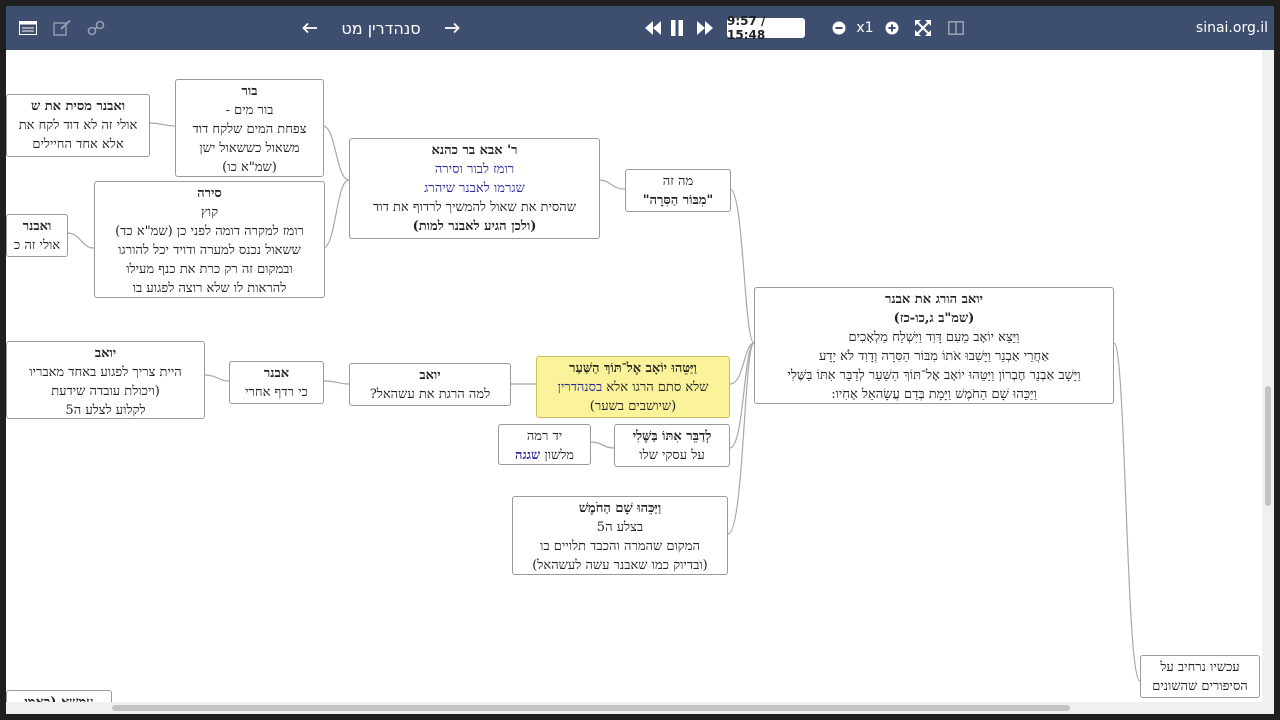  Describe the element at coordinates (544, 436) in the screenshot. I see `node-line: יד רמה` at that location.